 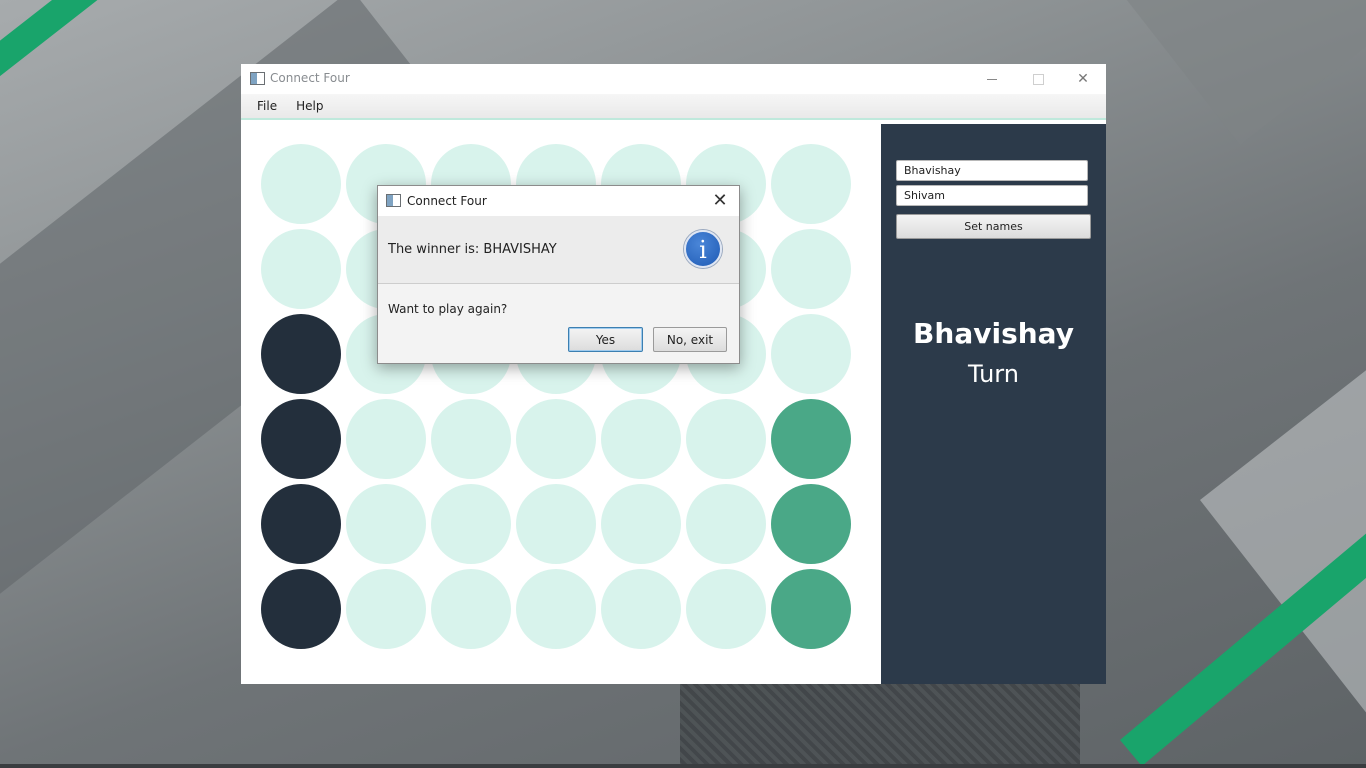 I want to click on window-titlebar: Connect Four ✕, so click(x=673, y=79).